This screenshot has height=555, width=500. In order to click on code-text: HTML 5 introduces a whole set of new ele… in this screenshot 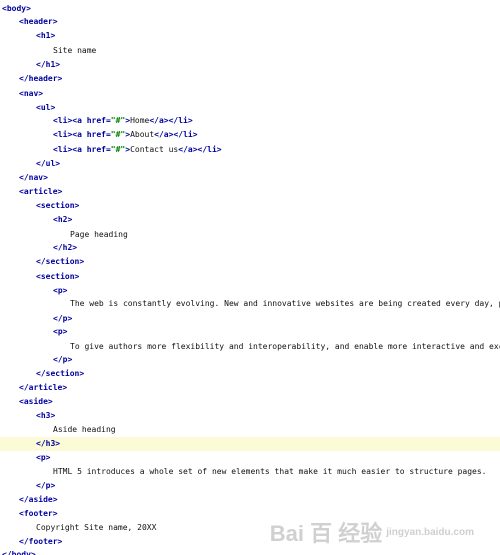, I will do `click(270, 471)`.